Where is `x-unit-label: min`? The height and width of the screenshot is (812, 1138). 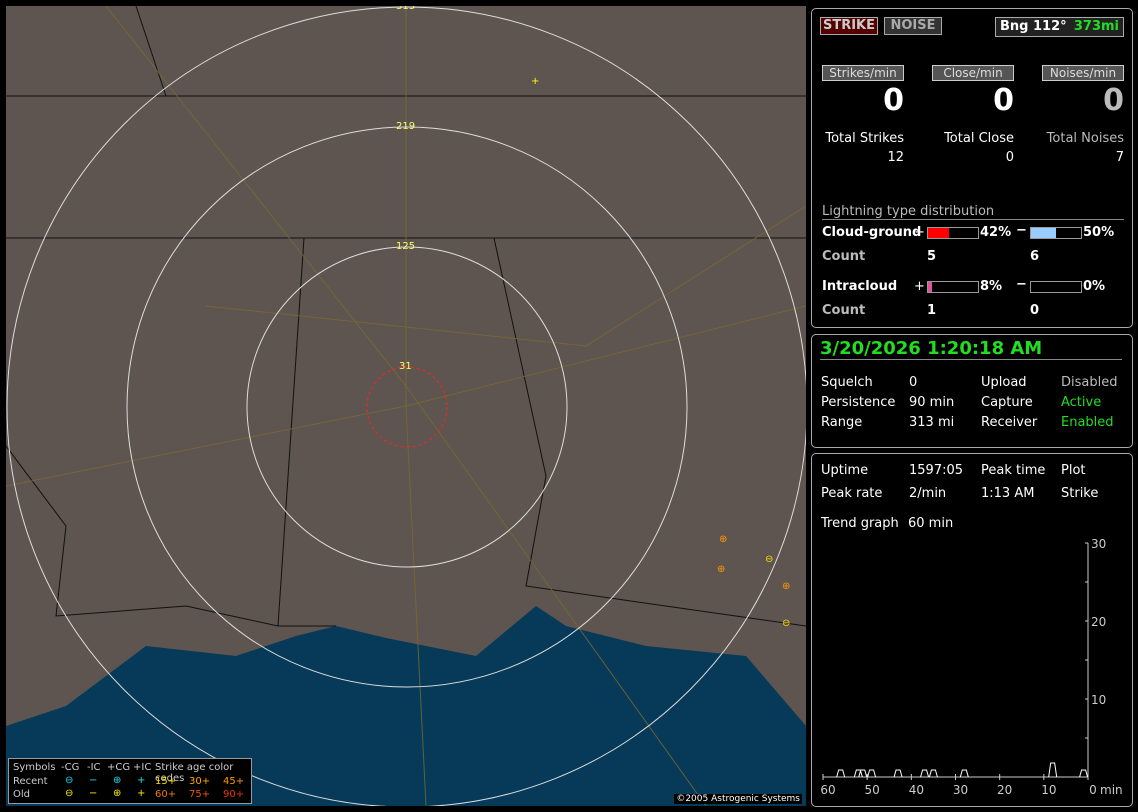
x-unit-label: min is located at coordinates (1111, 790).